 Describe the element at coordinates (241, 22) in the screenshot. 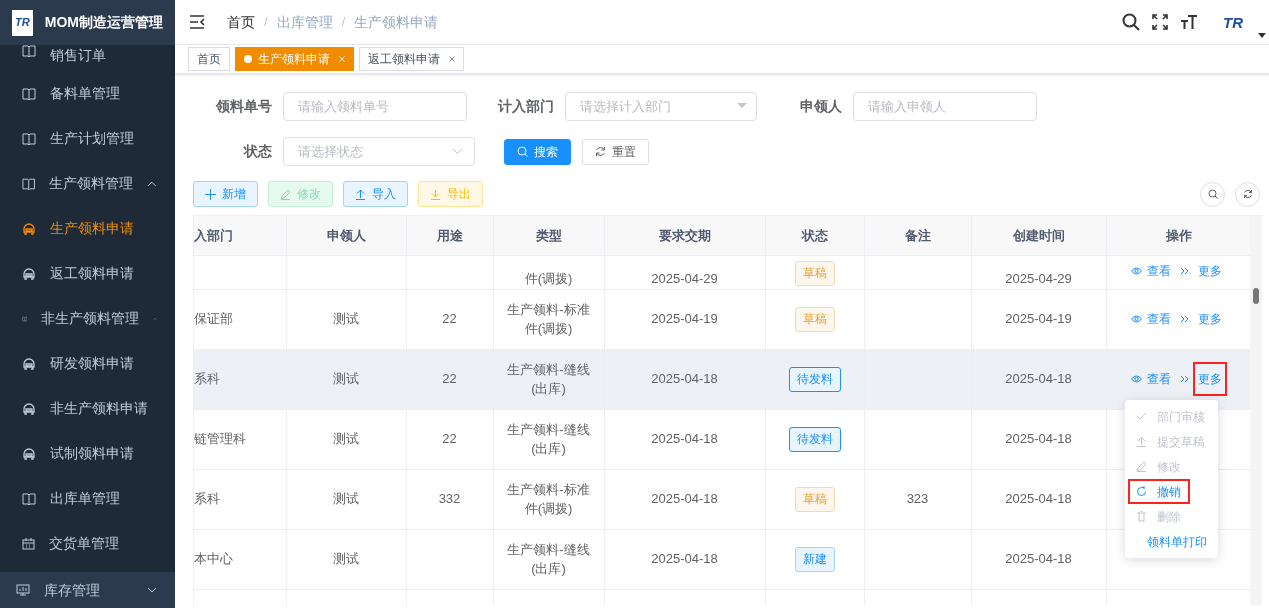

I see `breadcrumb-link: 首页` at that location.